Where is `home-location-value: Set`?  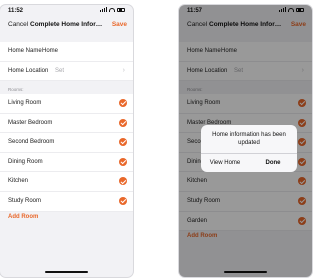
home-location-value: Set is located at coordinates (60, 70).